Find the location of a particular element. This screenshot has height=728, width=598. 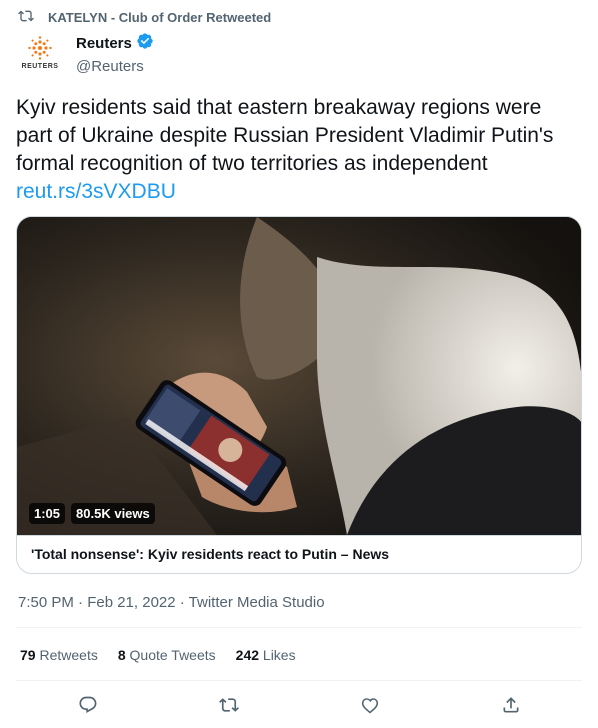

tweet-link: reut.rs/3sVXDBU is located at coordinates (96, 191).